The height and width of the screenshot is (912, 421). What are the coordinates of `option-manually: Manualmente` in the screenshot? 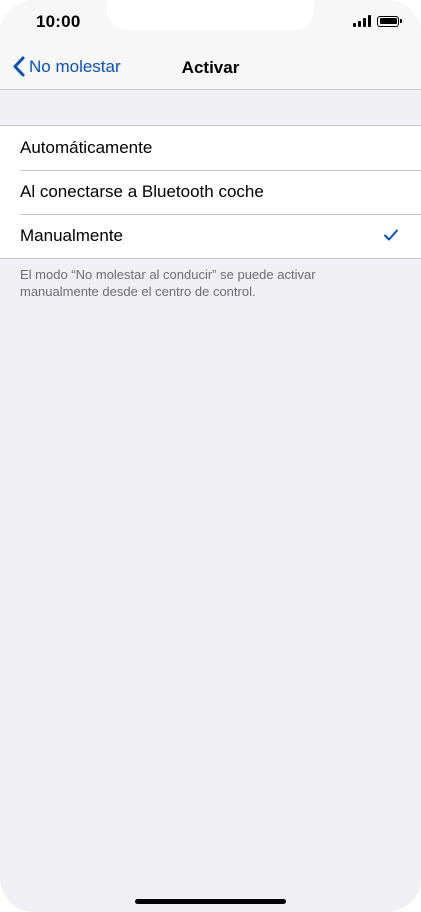 It's located at (210, 236).